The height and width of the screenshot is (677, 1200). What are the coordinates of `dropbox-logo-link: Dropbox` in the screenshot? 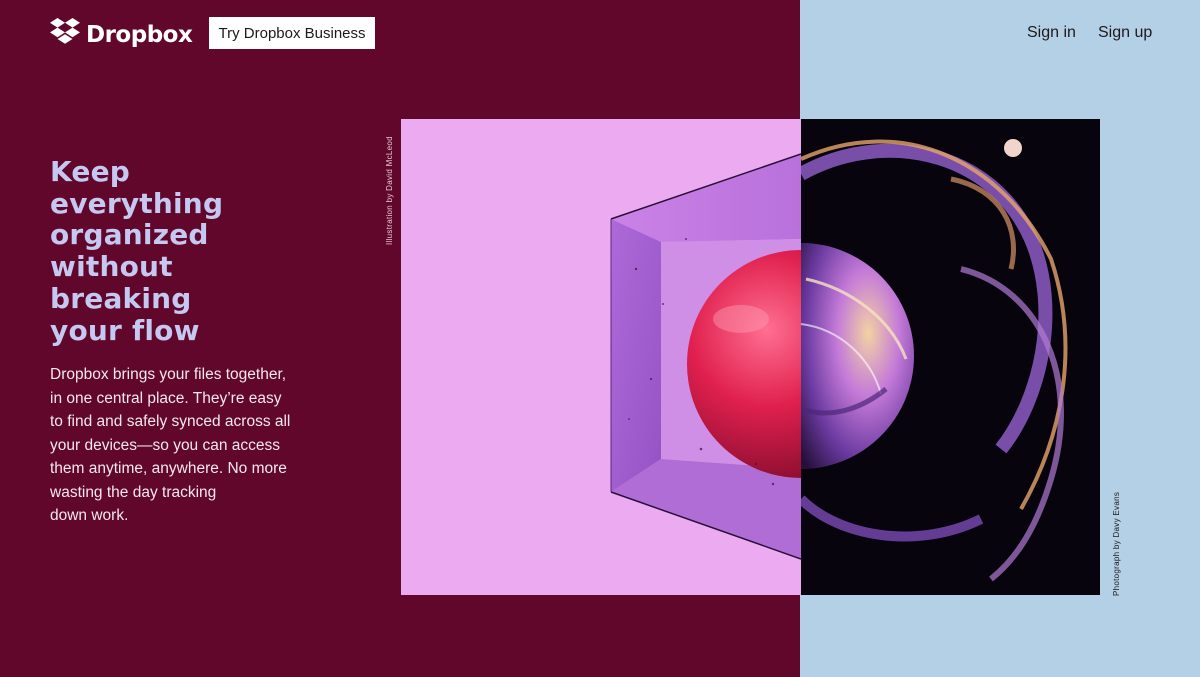 It's located at (121, 34).